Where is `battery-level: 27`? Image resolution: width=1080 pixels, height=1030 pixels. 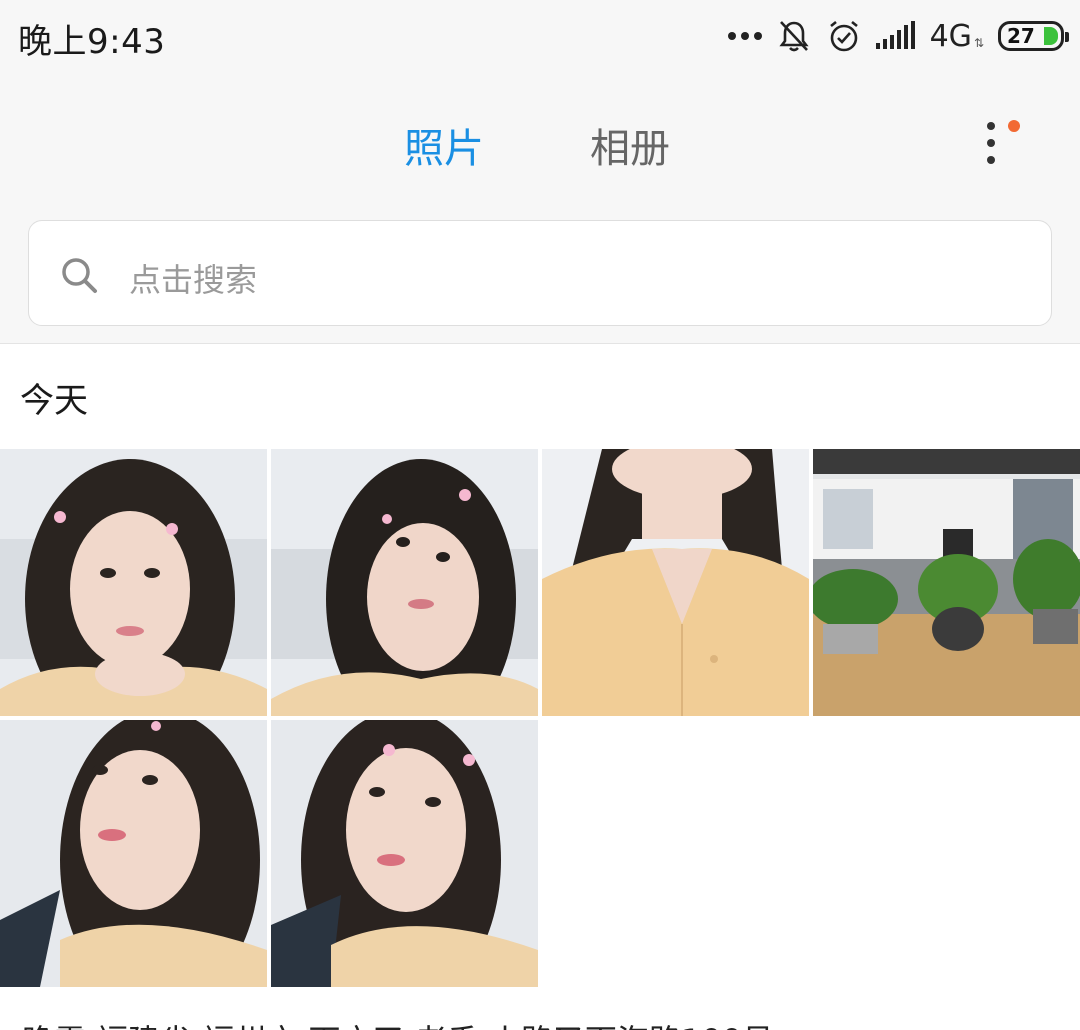 battery-level: 27 is located at coordinates (1021, 36).